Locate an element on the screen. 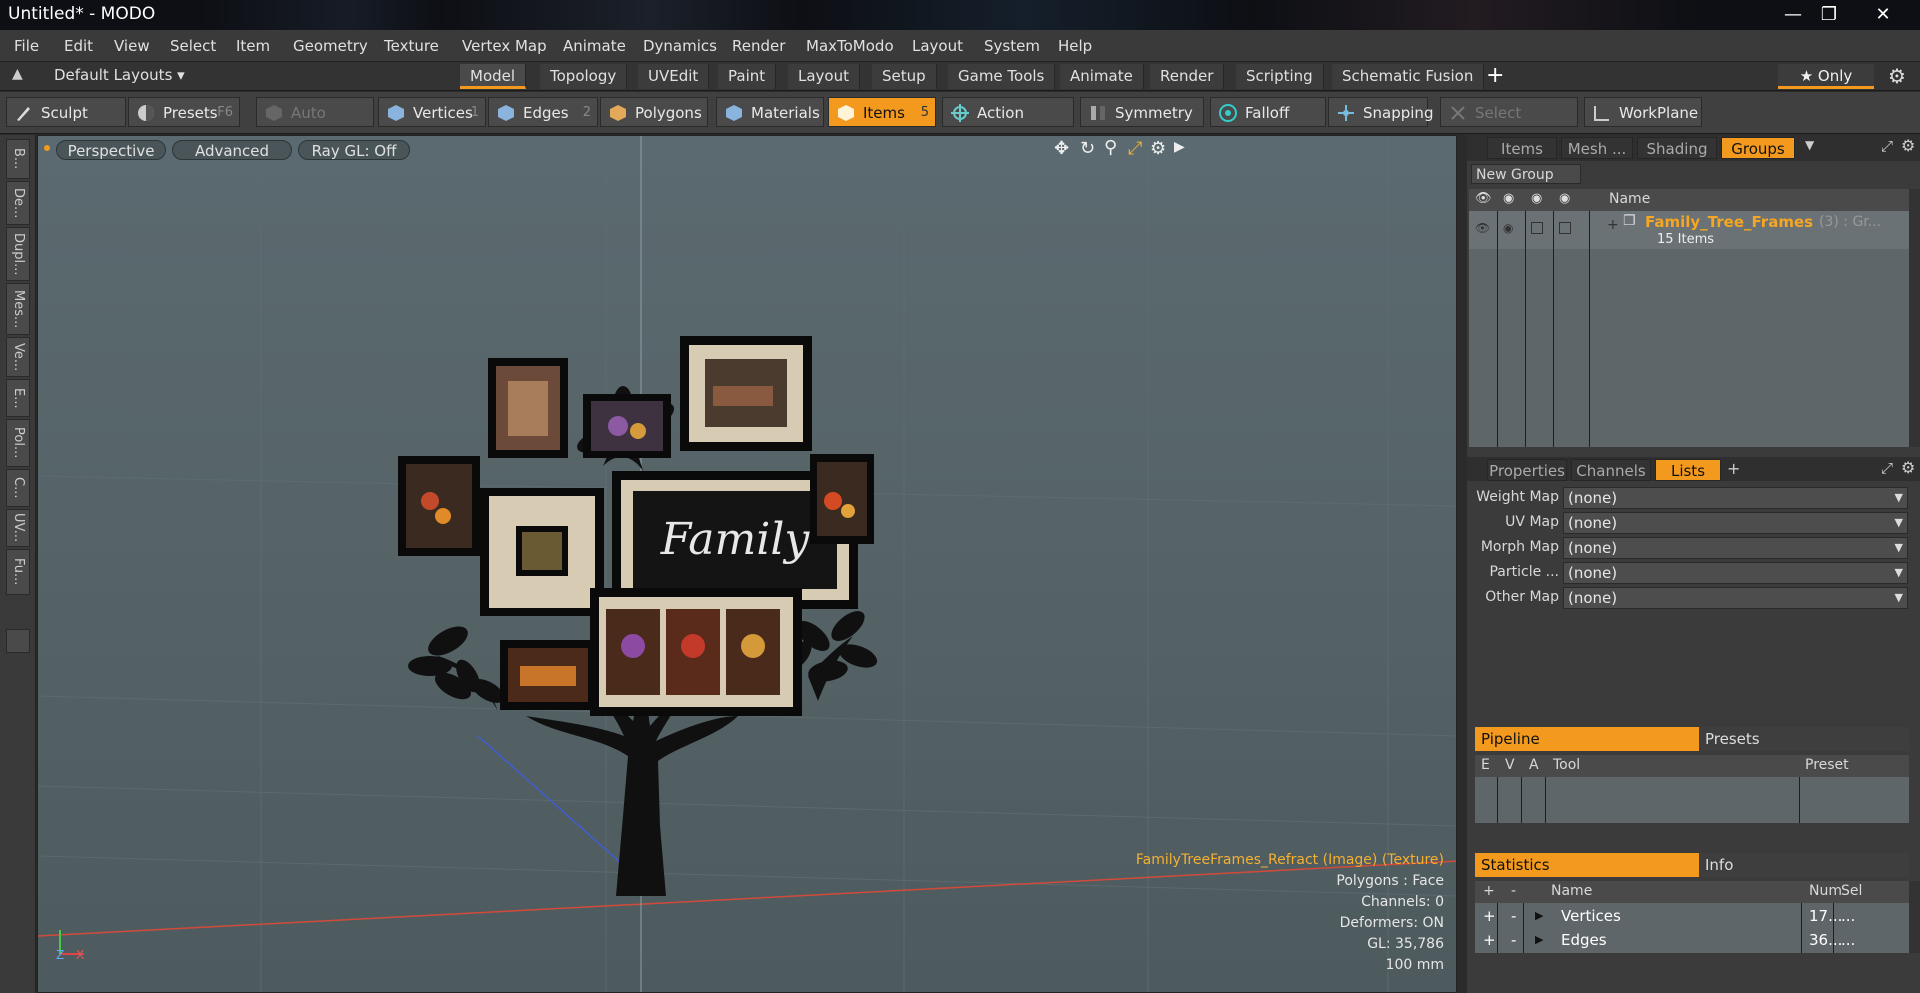 This screenshot has height=993, width=1920. tab-scripting: Scripting is located at coordinates (1280, 76).